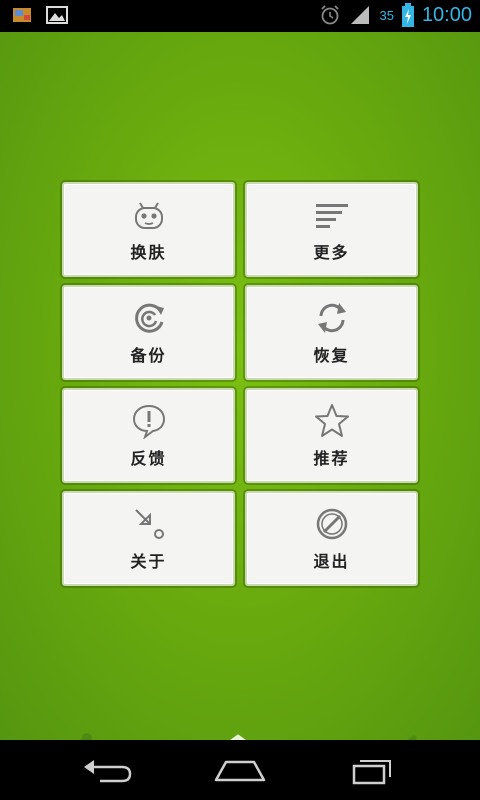 Image resolution: width=480 pixels, height=800 pixels. I want to click on clock: 10:00, so click(446, 14).